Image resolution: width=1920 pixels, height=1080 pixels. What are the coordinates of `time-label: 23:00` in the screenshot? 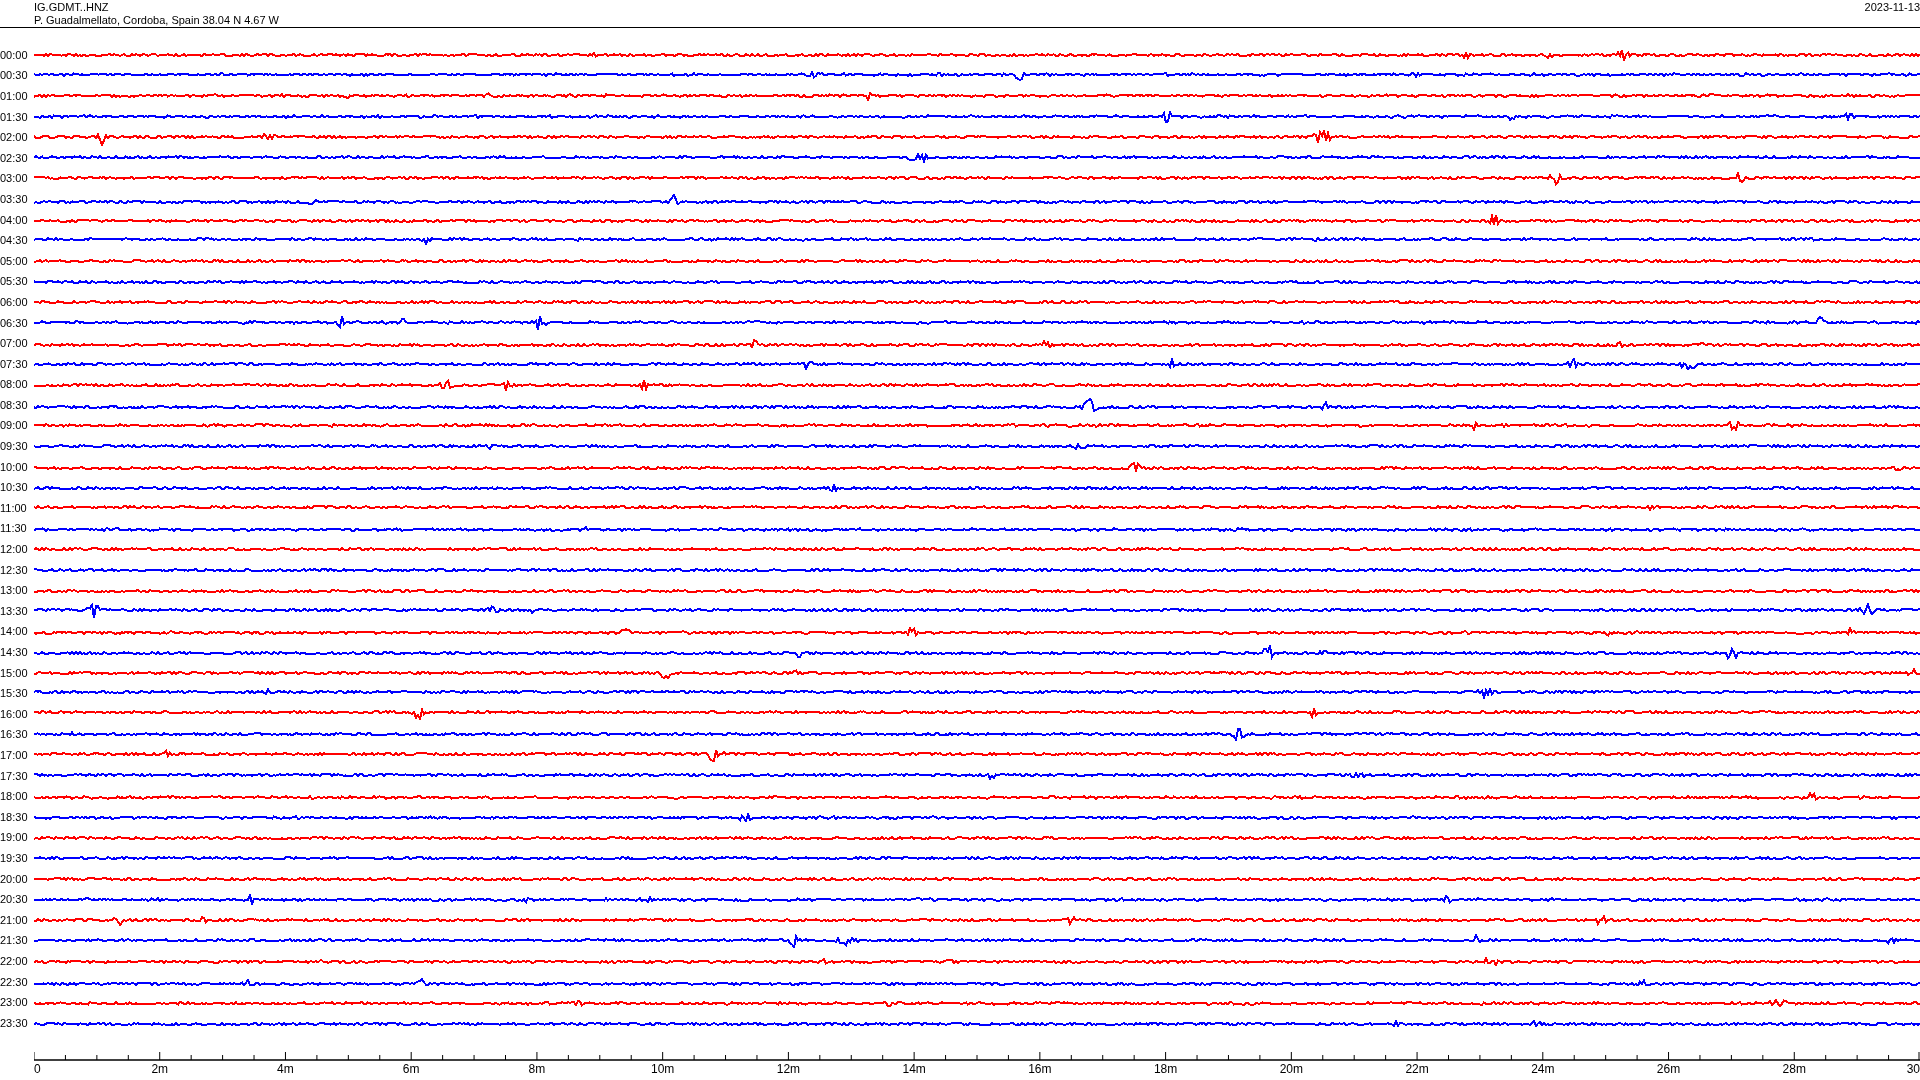 It's located at (14, 1003).